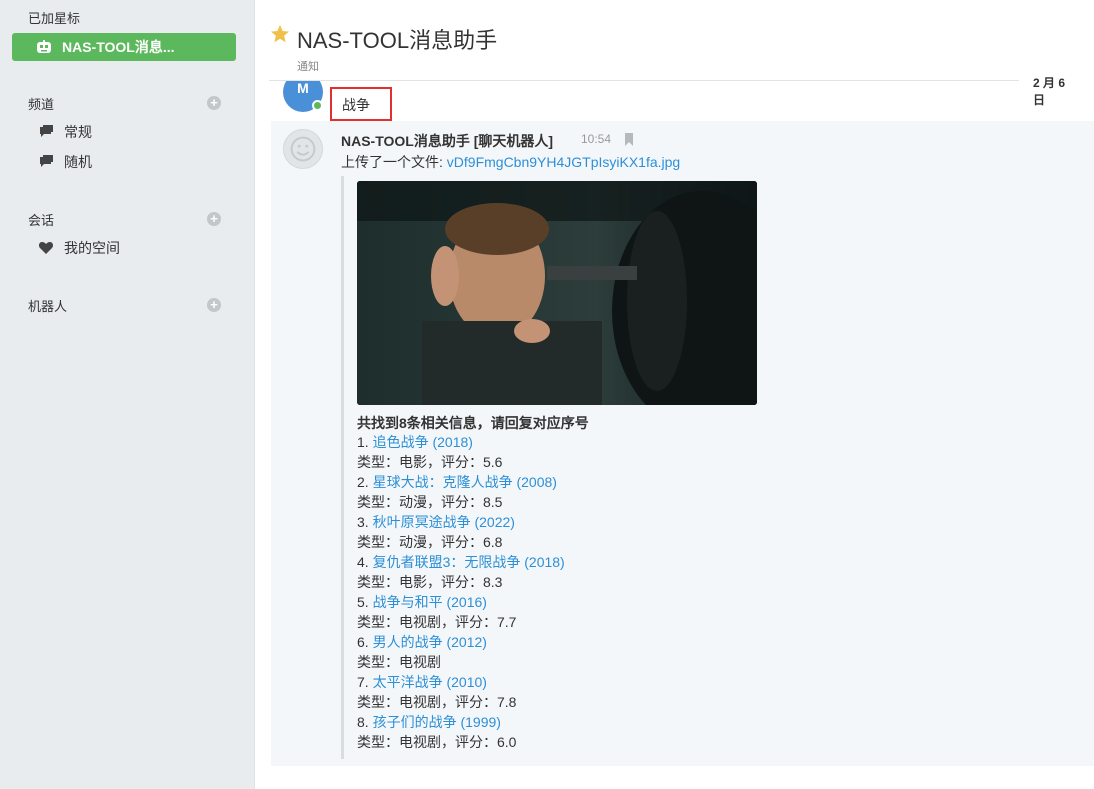  Describe the element at coordinates (214, 219) in the screenshot. I see `add-conversation-icon: +` at that location.